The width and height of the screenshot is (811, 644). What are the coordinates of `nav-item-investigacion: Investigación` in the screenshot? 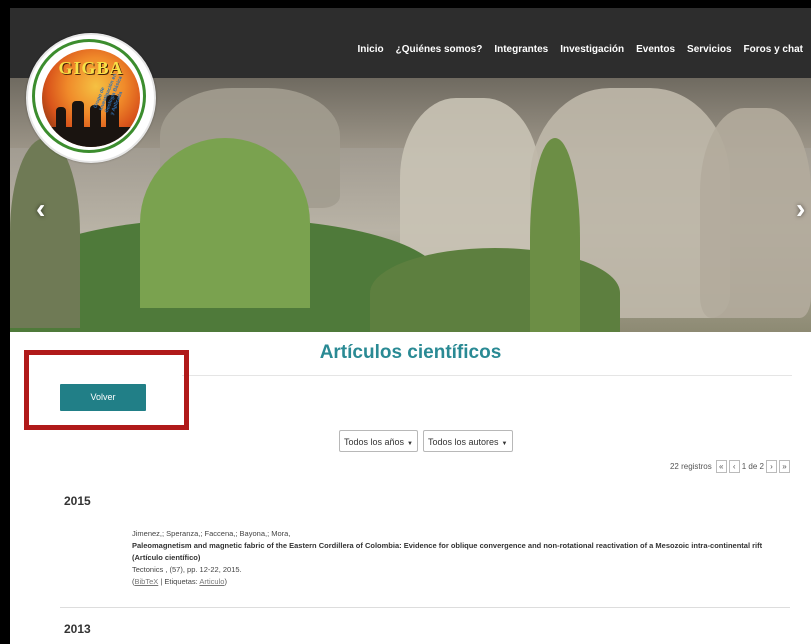 It's located at (592, 49).